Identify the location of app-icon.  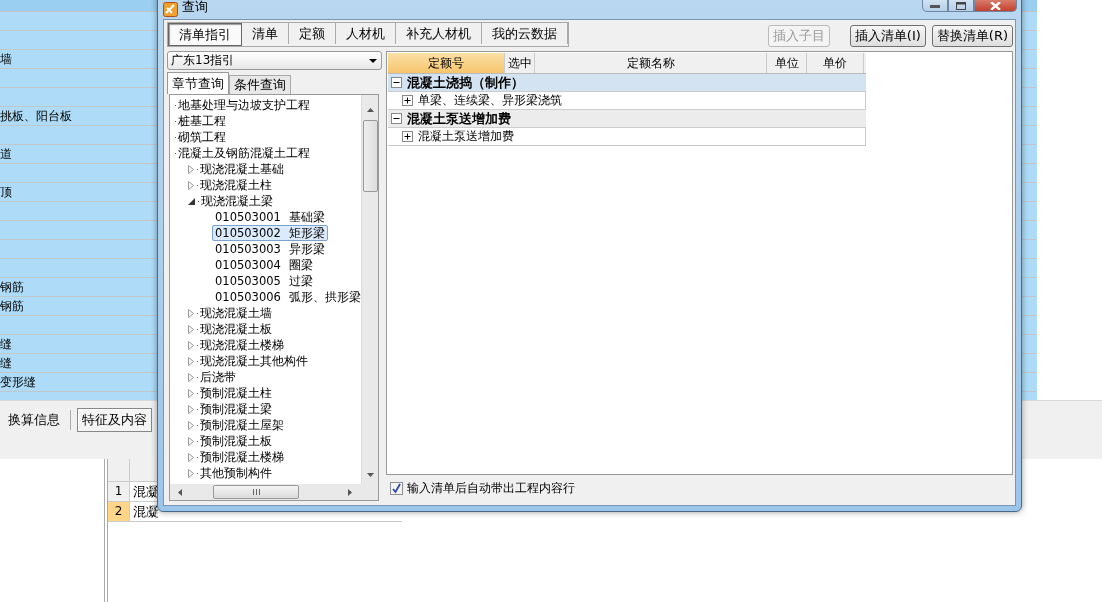
(170, 9).